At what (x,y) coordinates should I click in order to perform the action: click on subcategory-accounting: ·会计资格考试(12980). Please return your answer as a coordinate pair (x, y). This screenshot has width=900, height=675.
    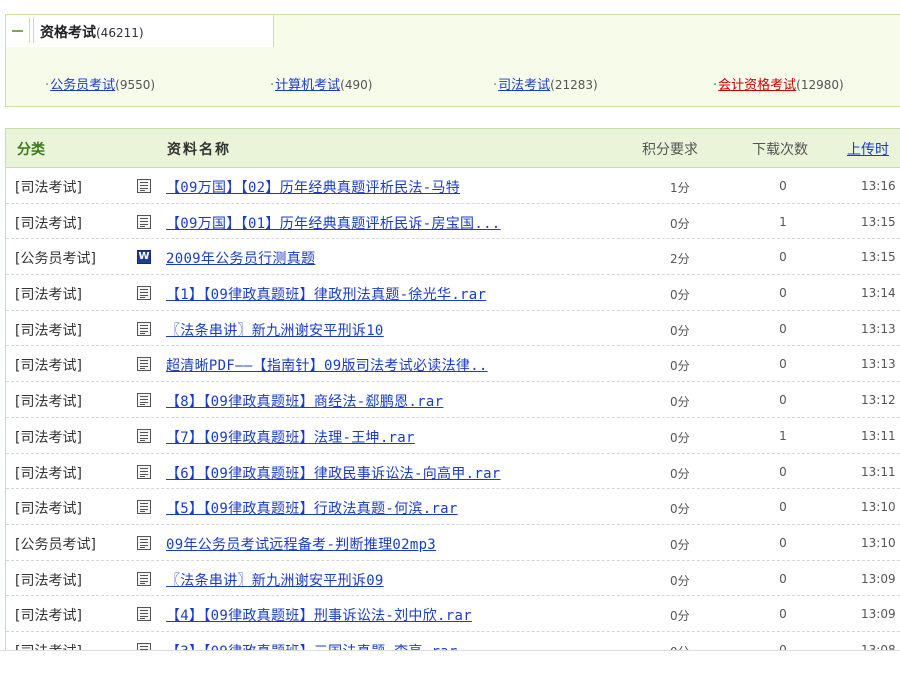
    Looking at the image, I should click on (778, 83).